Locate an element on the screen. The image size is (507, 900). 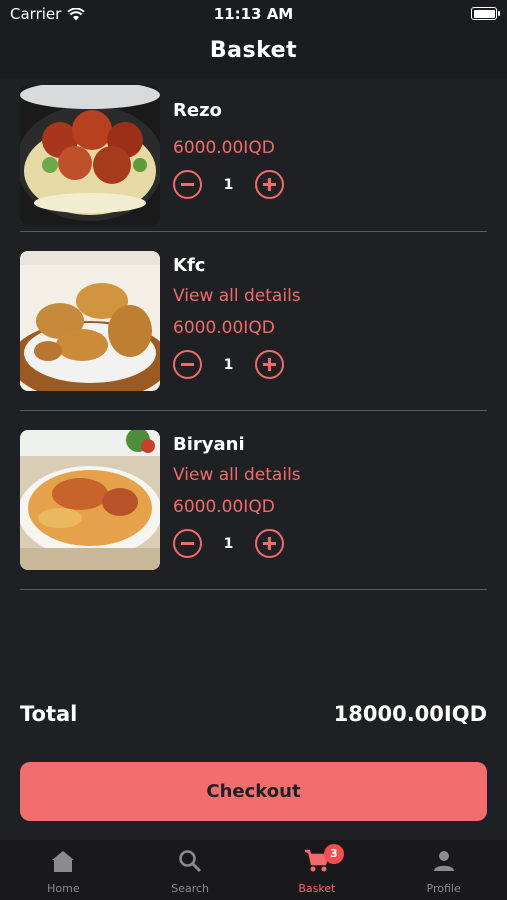
item-info: Kfc View all details 6000.00IQD 1 is located at coordinates (237, 317).